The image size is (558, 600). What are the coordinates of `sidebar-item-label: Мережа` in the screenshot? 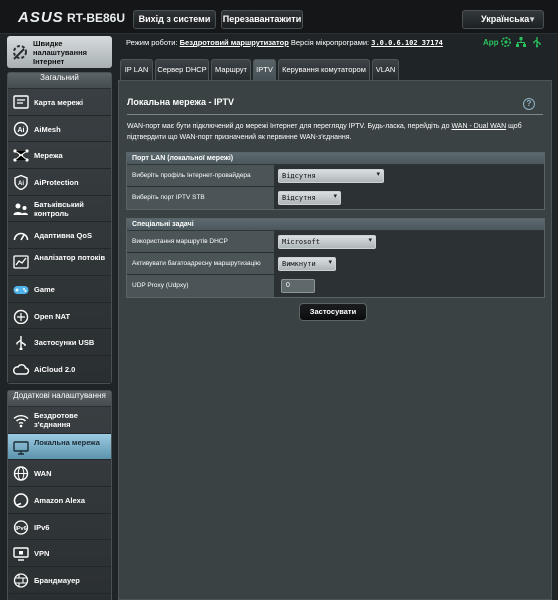 It's located at (48, 156).